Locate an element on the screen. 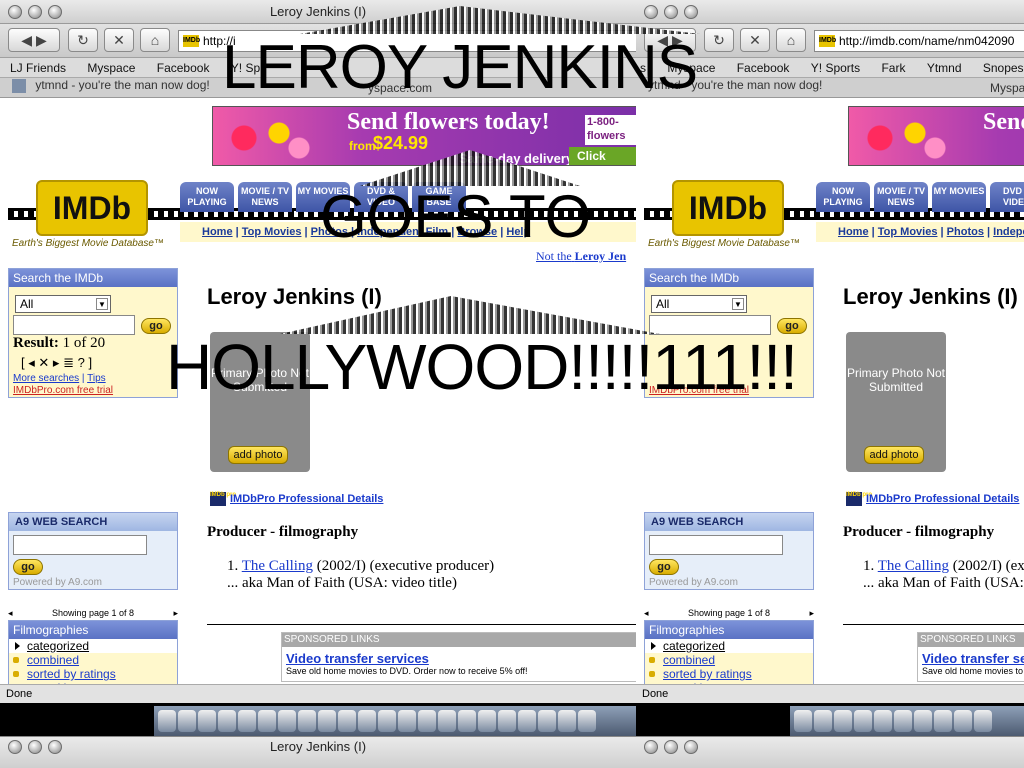 The width and height of the screenshot is (1024, 768). link-browse: Browse is located at coordinates (477, 232).